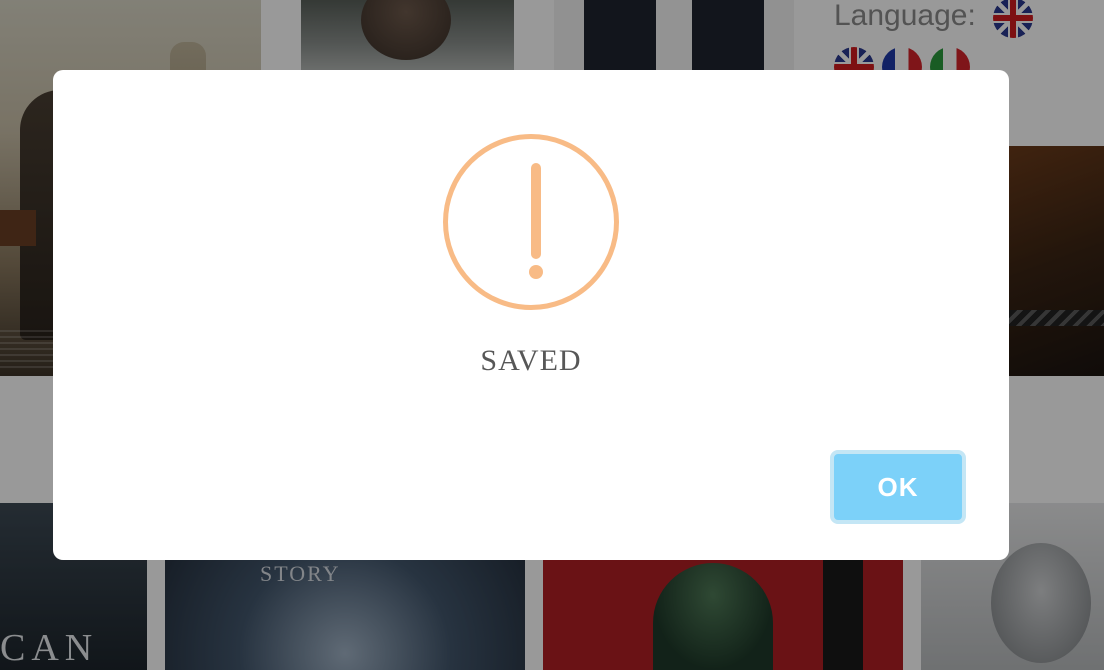  What do you see at coordinates (531, 360) in the screenshot?
I see `dialog-title: SAVED` at bounding box center [531, 360].